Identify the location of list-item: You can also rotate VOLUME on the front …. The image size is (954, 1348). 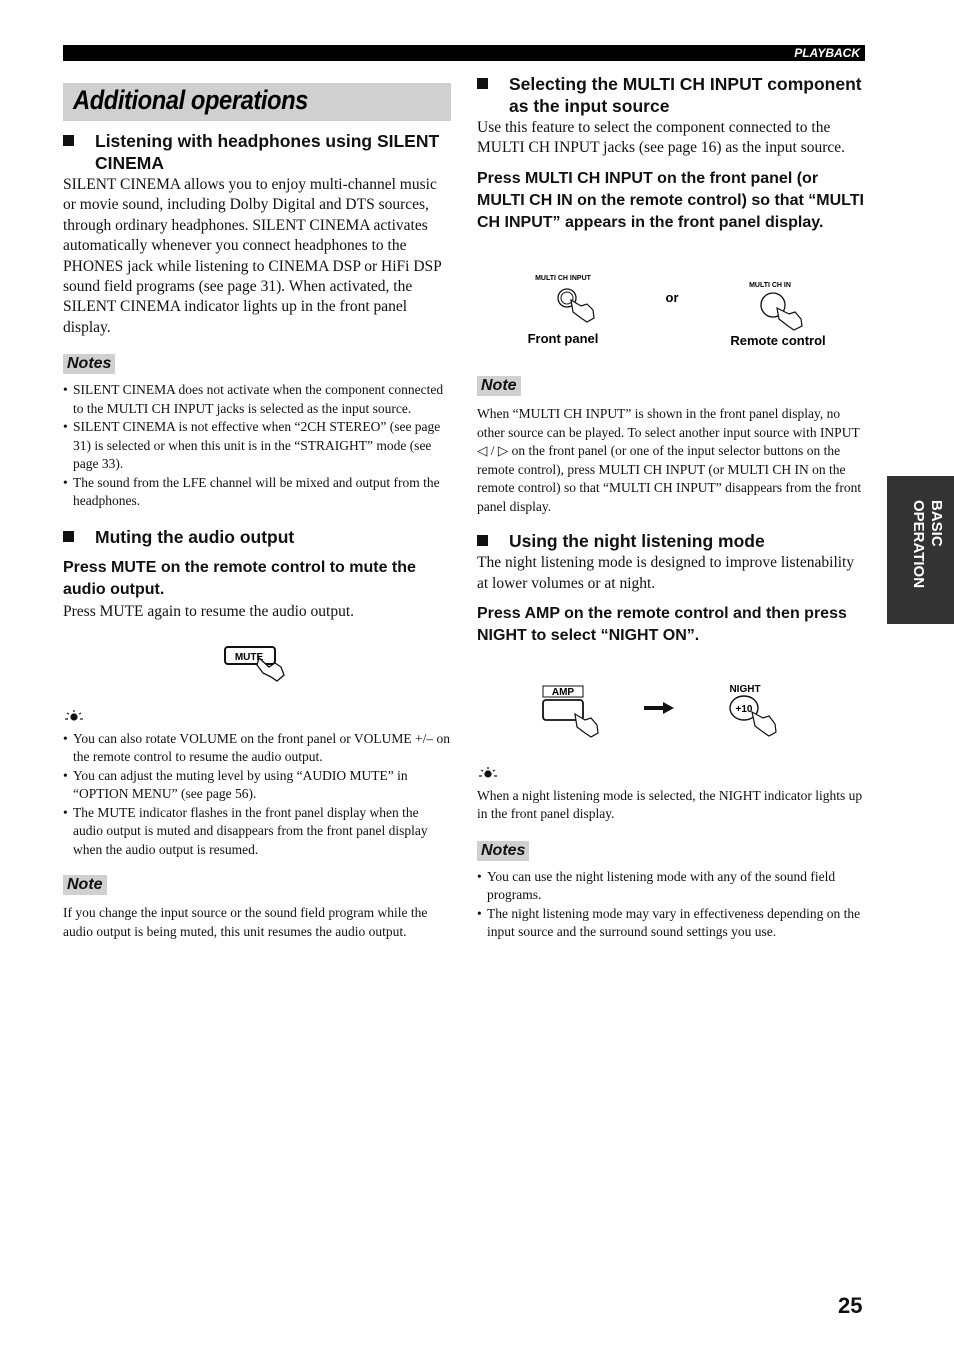
(257, 748).